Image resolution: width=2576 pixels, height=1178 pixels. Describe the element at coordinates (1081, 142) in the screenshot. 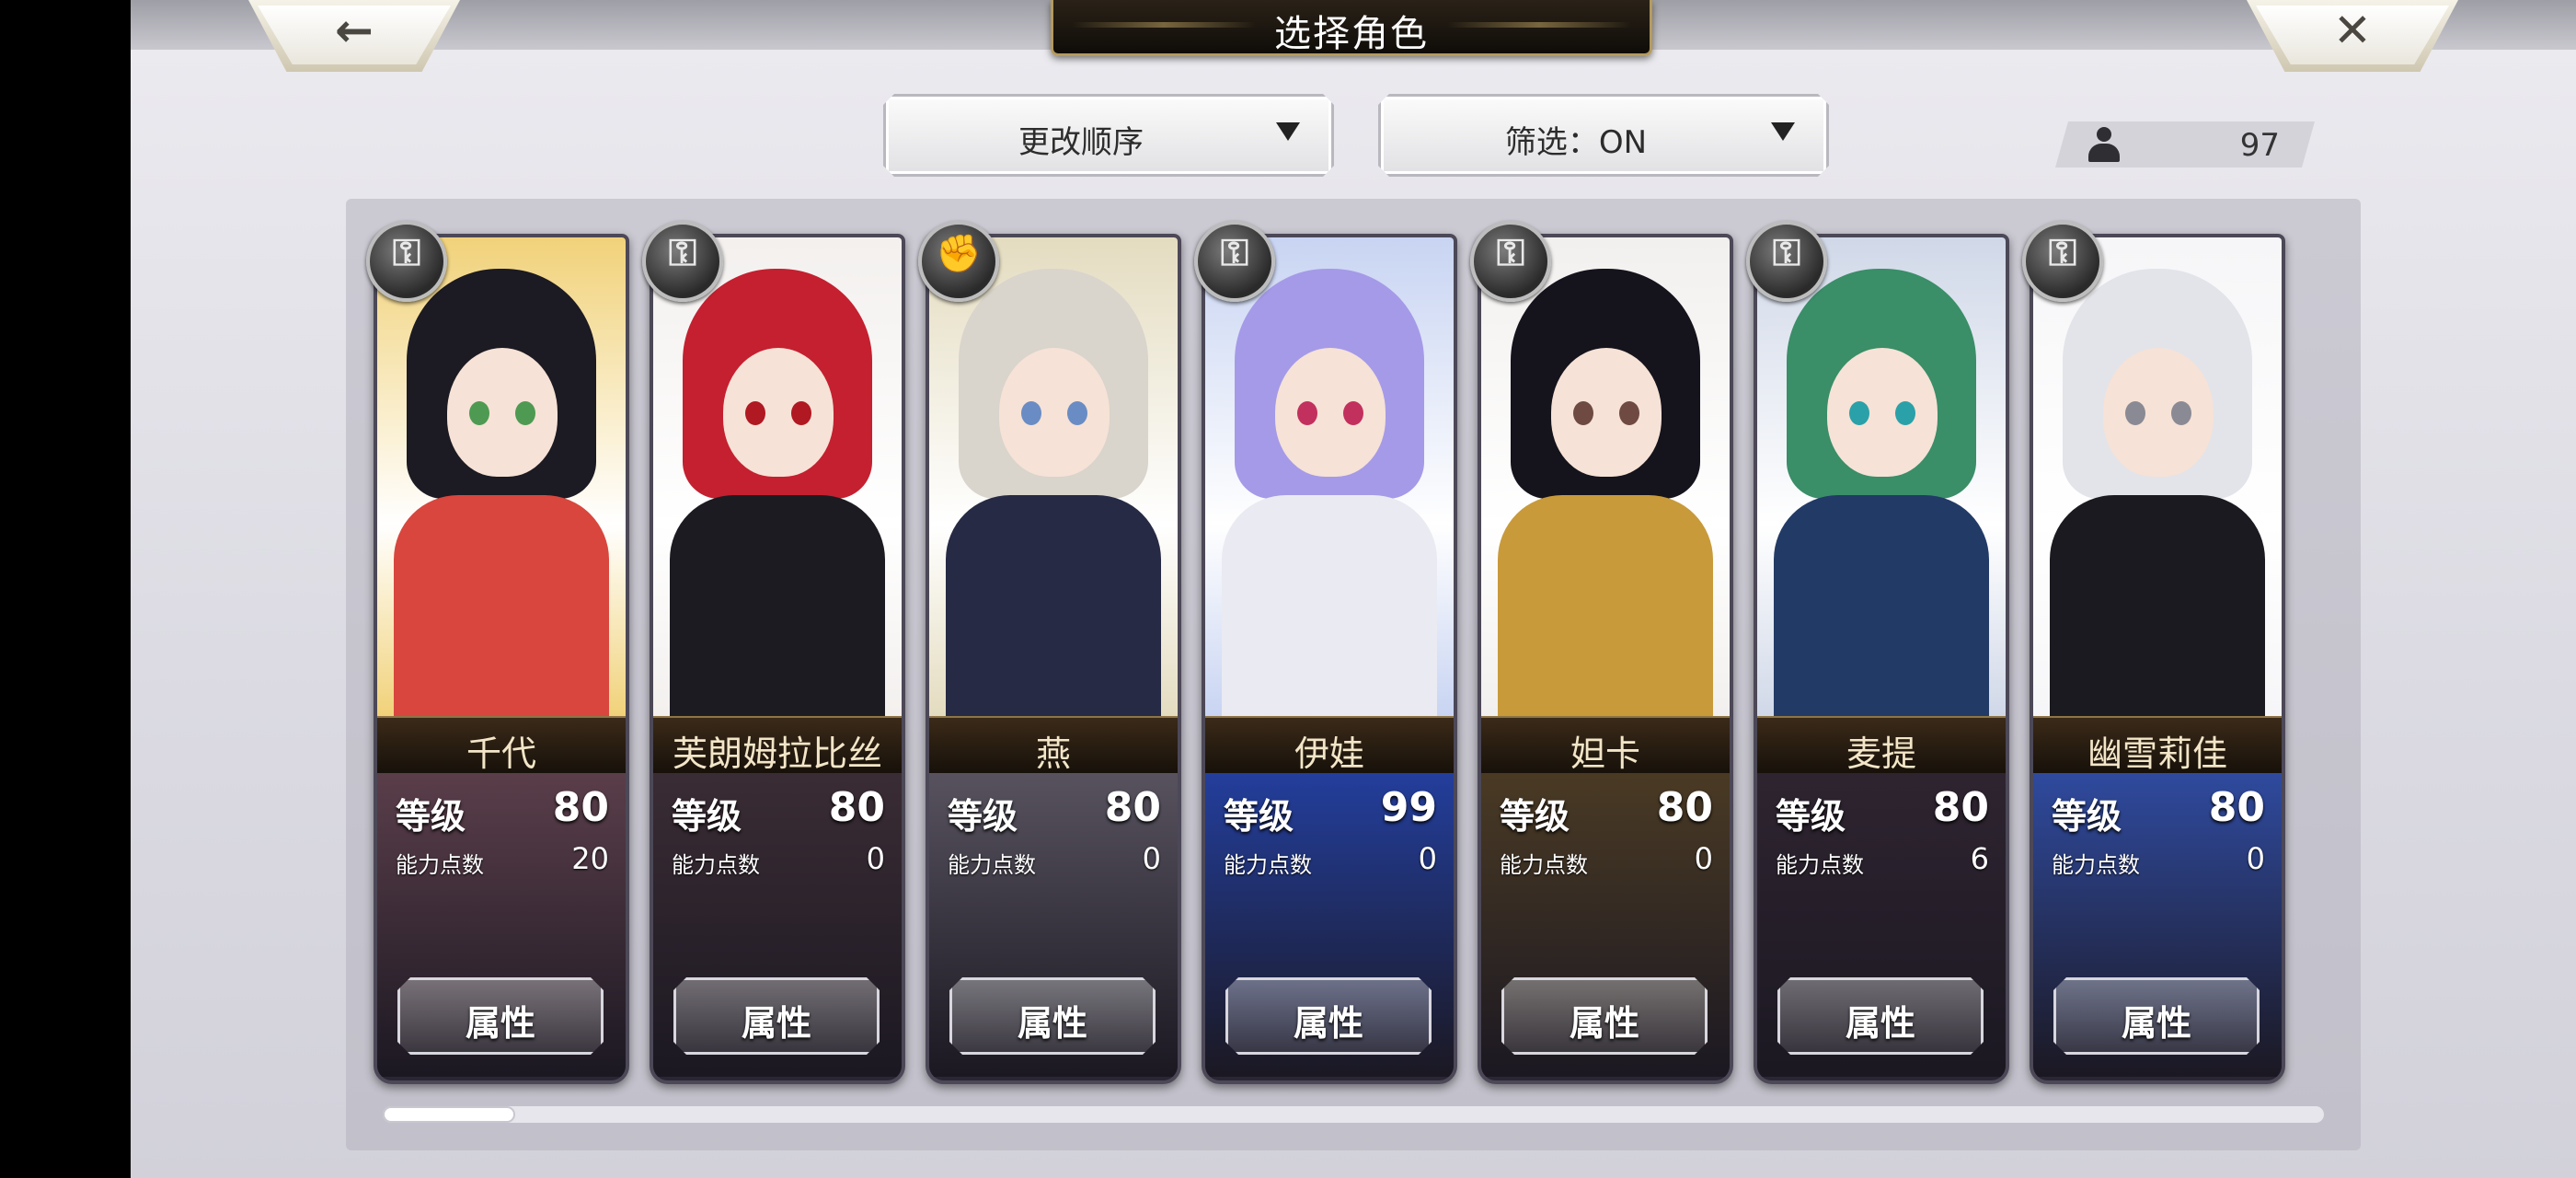

I see `sort-order-label: 更改顺序` at that location.